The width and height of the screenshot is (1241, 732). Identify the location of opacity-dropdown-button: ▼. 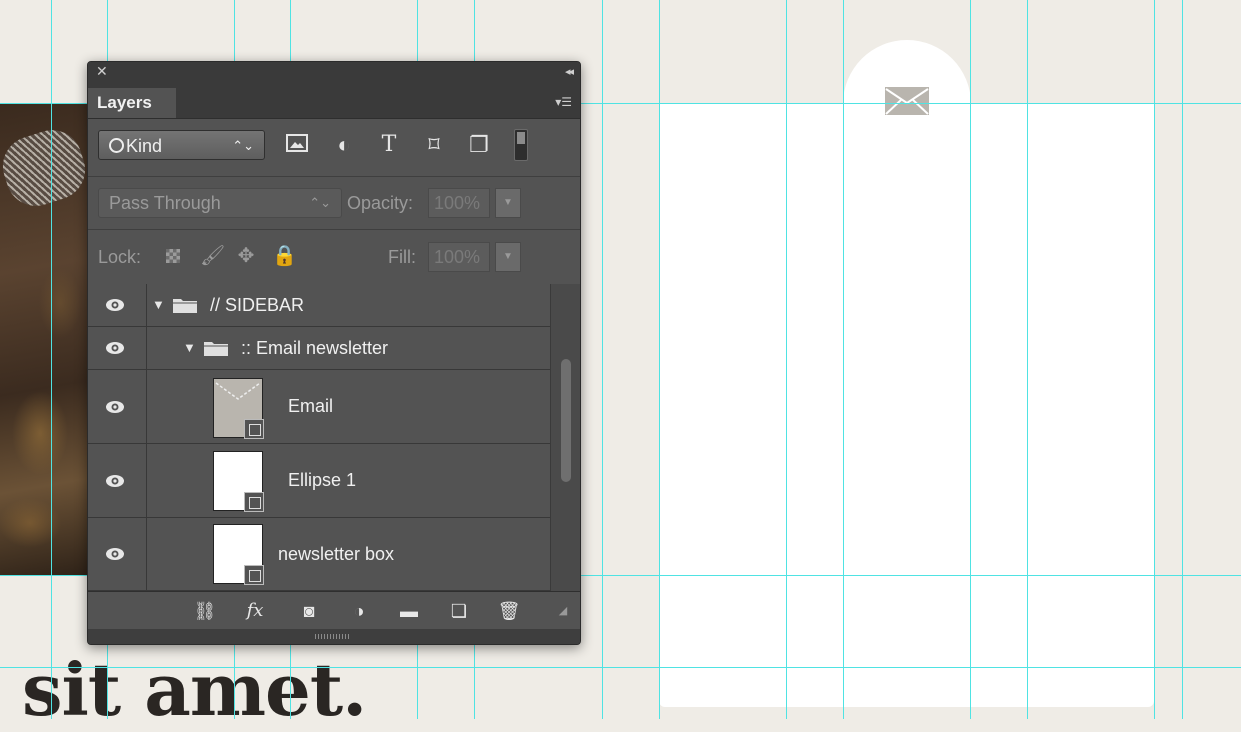
(508, 203).